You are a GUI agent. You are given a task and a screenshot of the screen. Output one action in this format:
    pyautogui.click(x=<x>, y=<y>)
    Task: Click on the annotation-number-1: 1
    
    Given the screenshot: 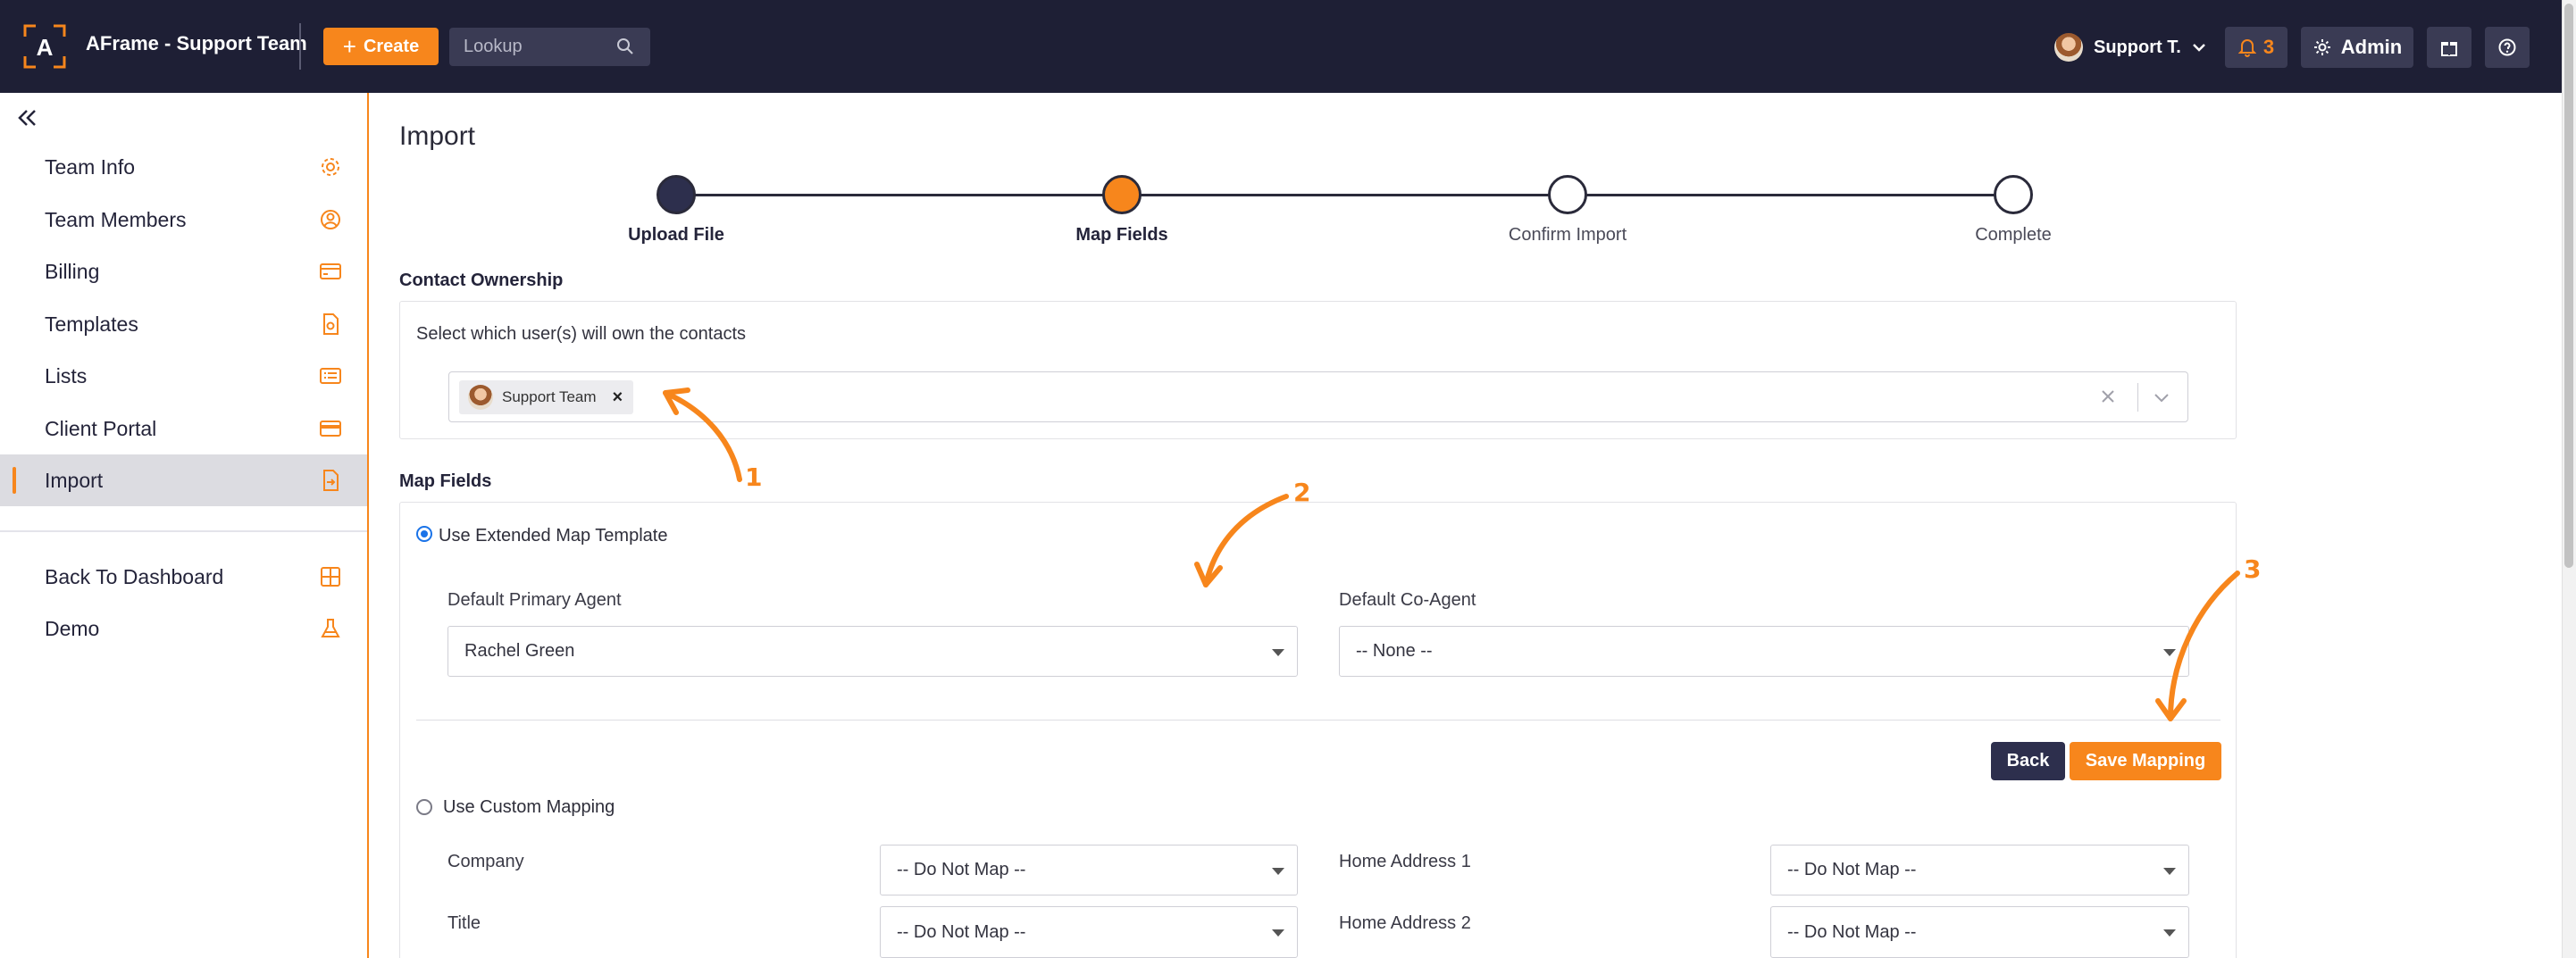 What is the action you would take?
    pyautogui.click(x=754, y=477)
    